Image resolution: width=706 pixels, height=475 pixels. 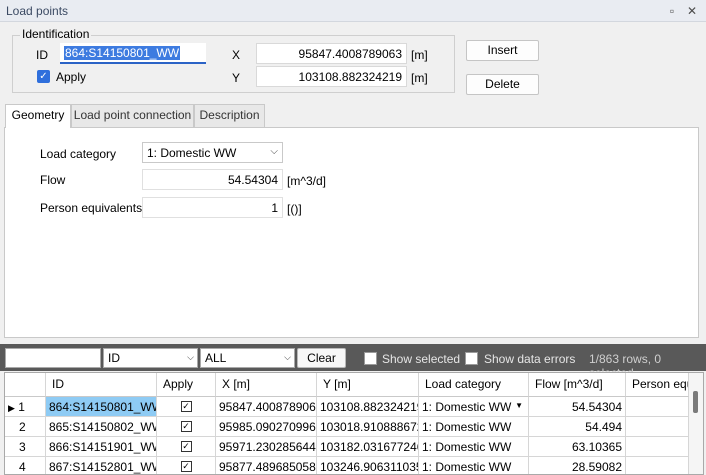 I want to click on load-category-value: 1: Domestic WW, so click(x=192, y=153).